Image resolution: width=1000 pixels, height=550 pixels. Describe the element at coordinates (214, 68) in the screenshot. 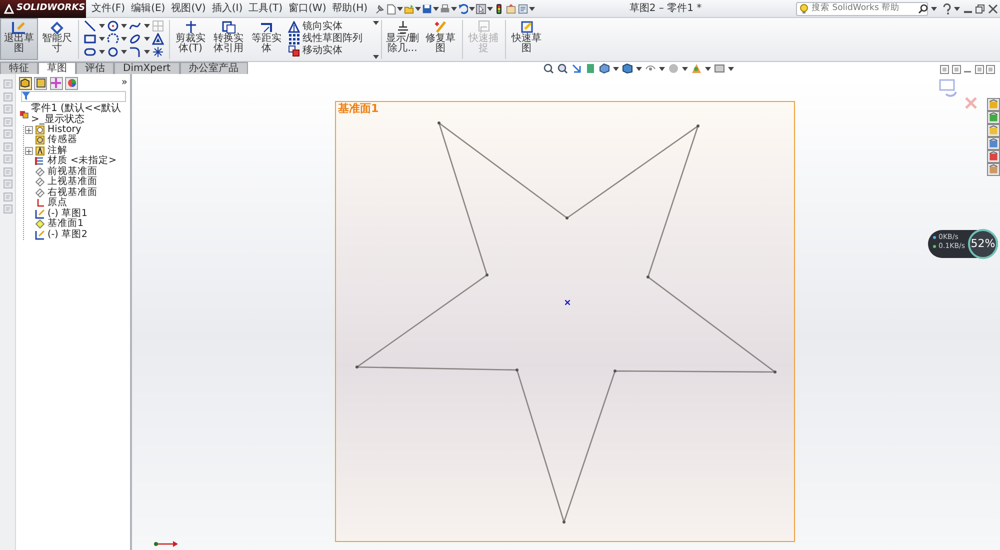

I see `tab: 办公室产品` at that location.